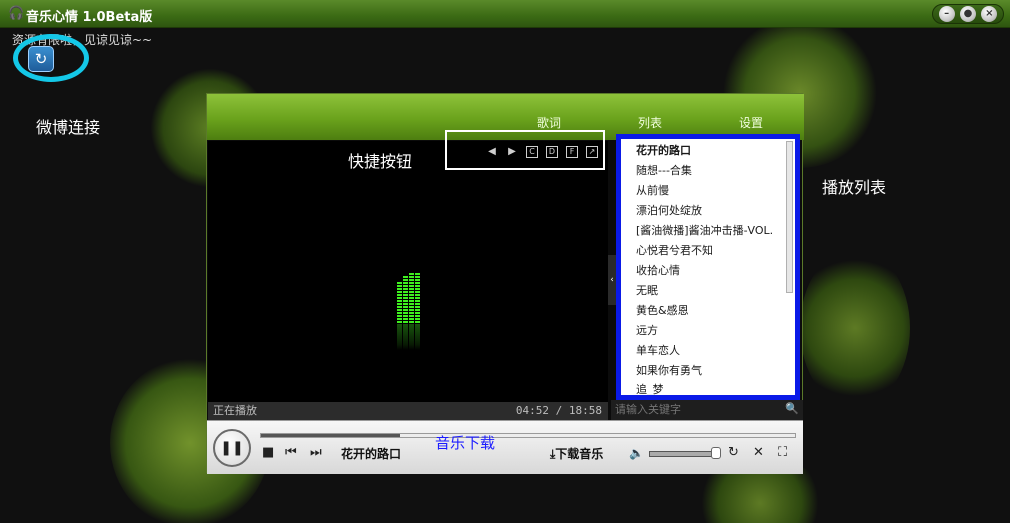 The width and height of the screenshot is (1010, 523). I want to click on title-bar: 🎧 音乐心情 1.0Beta版 – ● ×, so click(505, 14).